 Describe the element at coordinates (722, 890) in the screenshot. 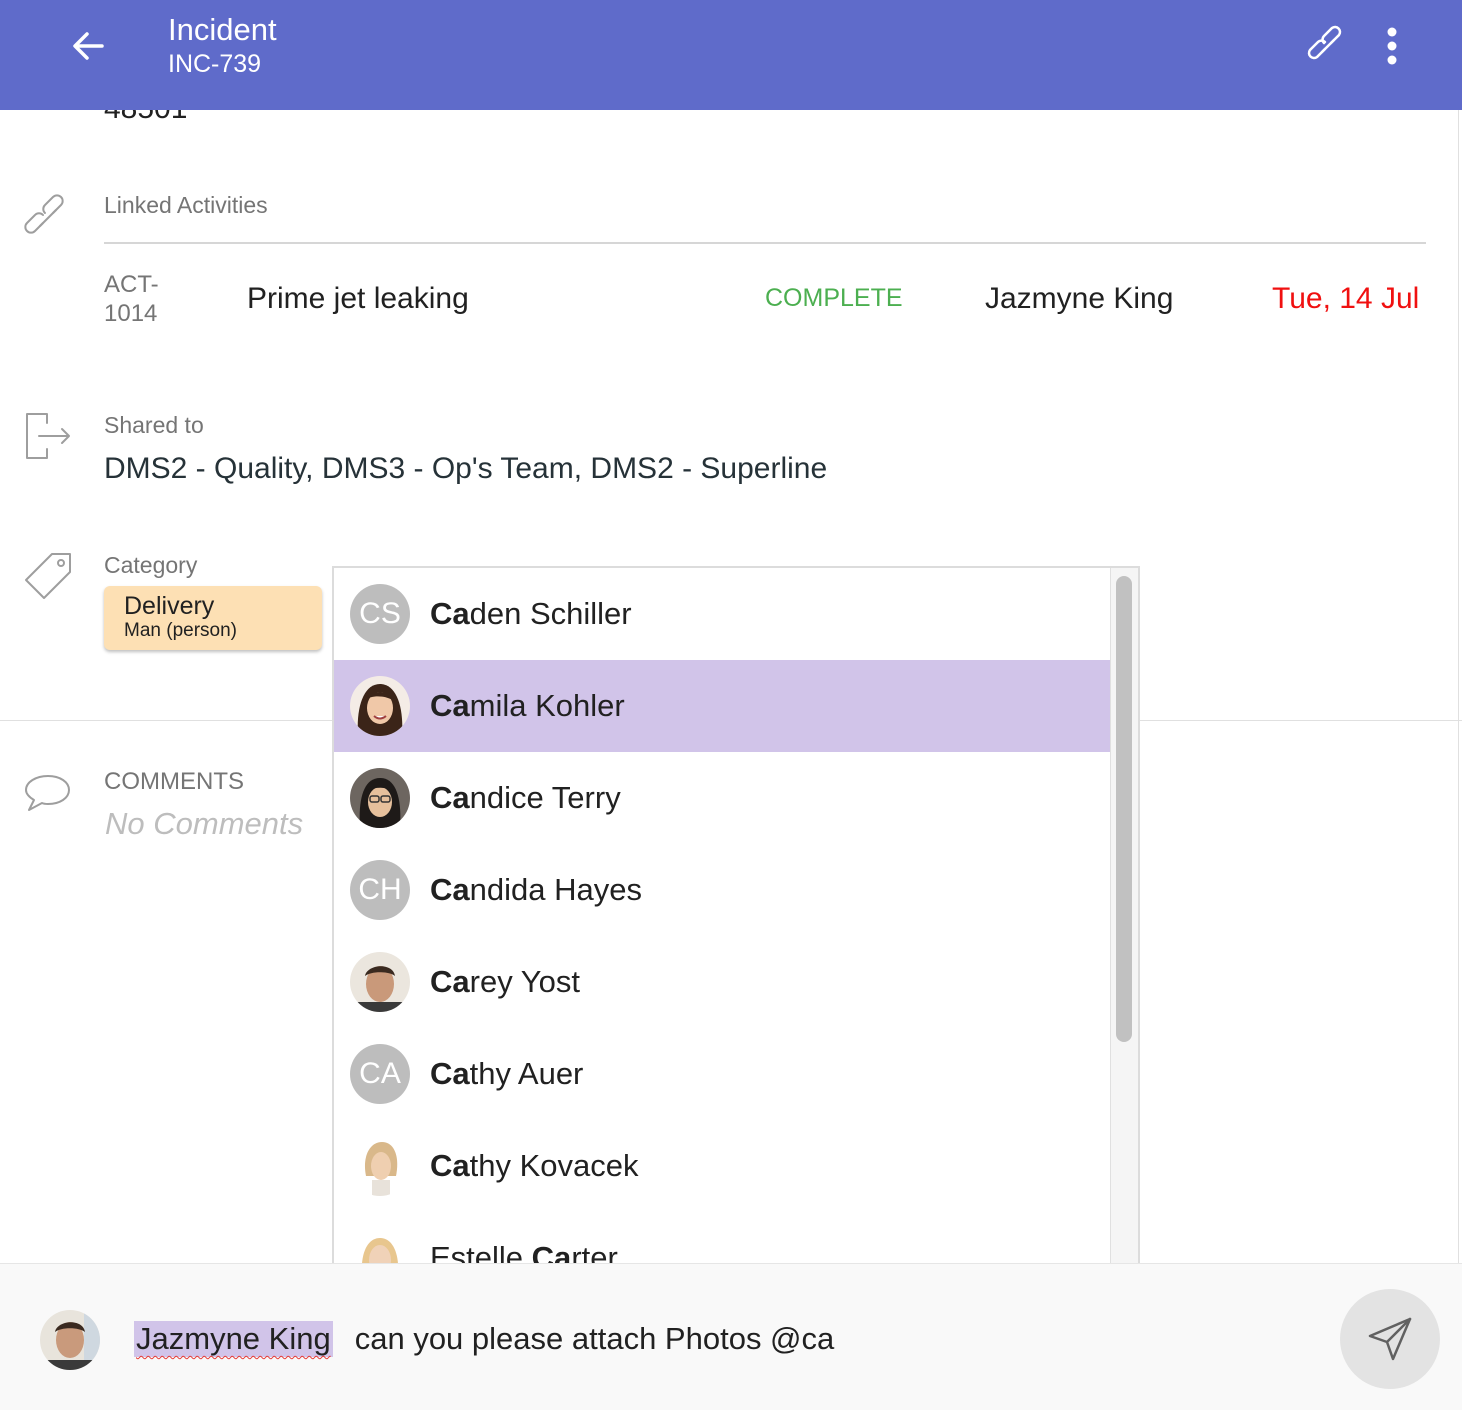

I see `suggestion-item: CH Candida Hayes` at that location.